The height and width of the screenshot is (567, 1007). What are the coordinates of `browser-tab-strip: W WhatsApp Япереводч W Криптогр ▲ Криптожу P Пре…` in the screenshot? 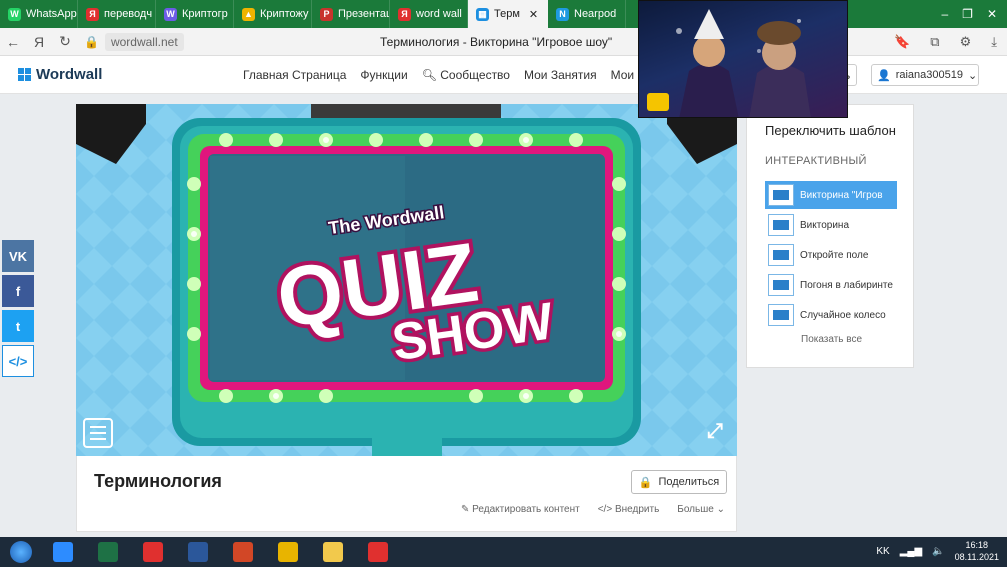 It's located at (503, 14).